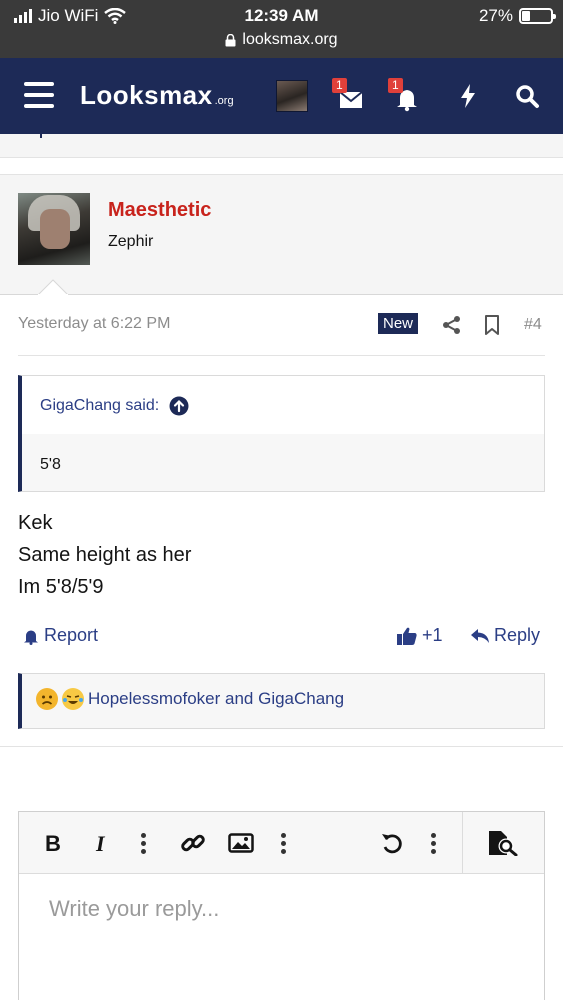 This screenshot has width=563, height=1000. Describe the element at coordinates (349, 95) in the screenshot. I see `conversations-button: 1` at that location.